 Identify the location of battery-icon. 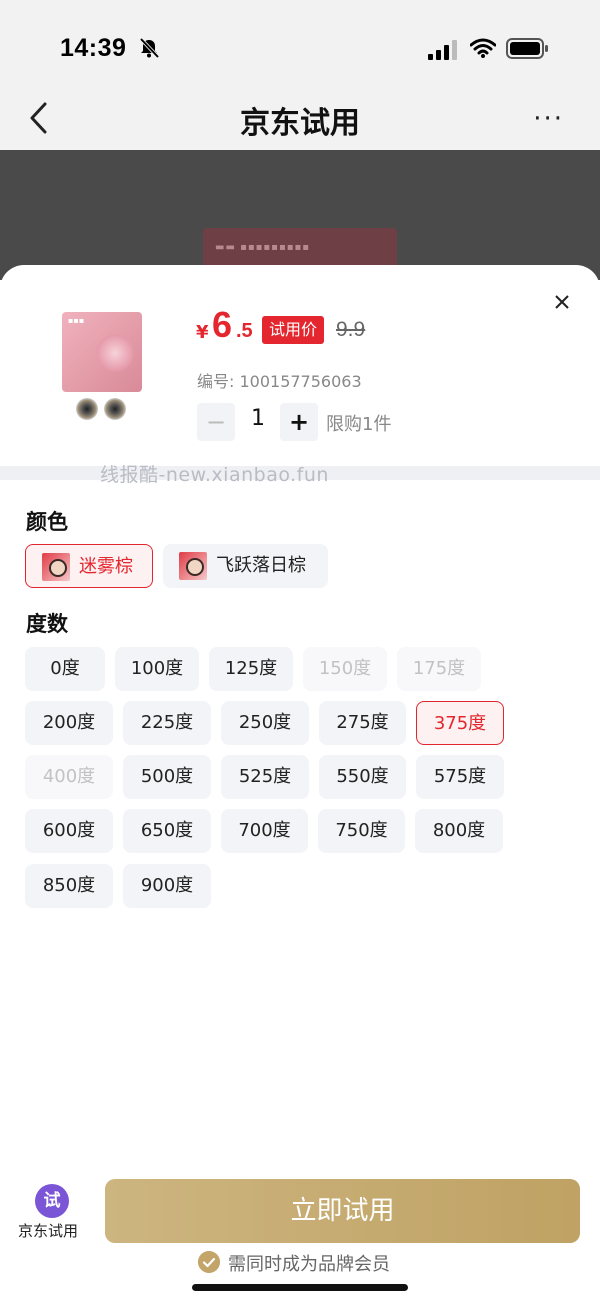
(527, 48).